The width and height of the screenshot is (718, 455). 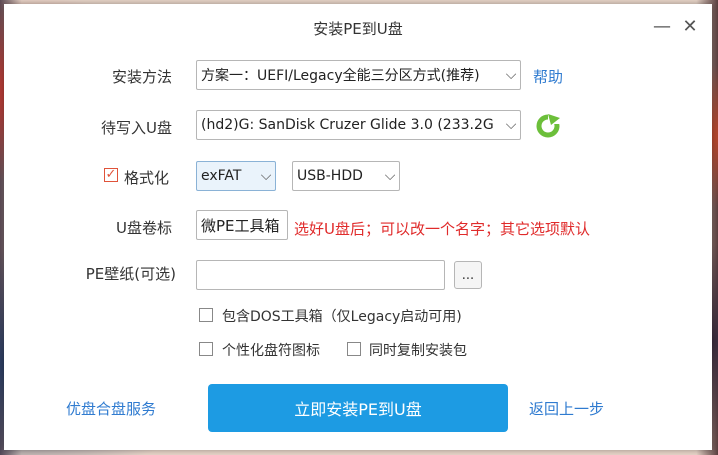 I want to click on format-label: 格式化, so click(x=147, y=178).